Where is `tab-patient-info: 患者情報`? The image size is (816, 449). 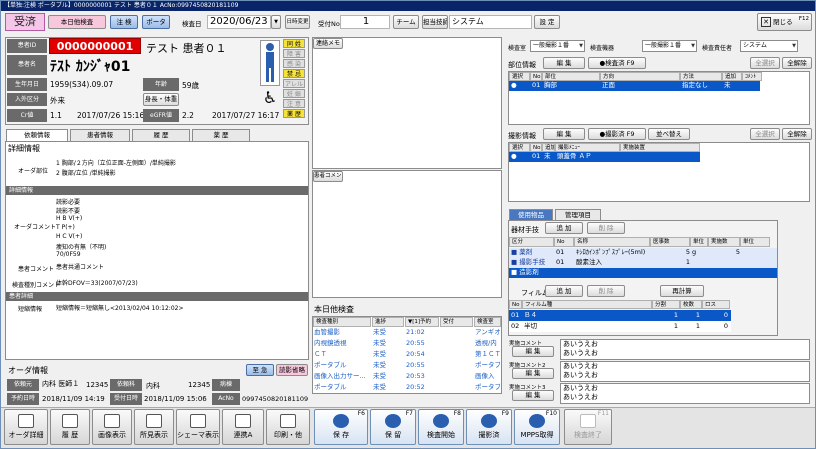 tab-patient-info: 患者情報 is located at coordinates (100, 135).